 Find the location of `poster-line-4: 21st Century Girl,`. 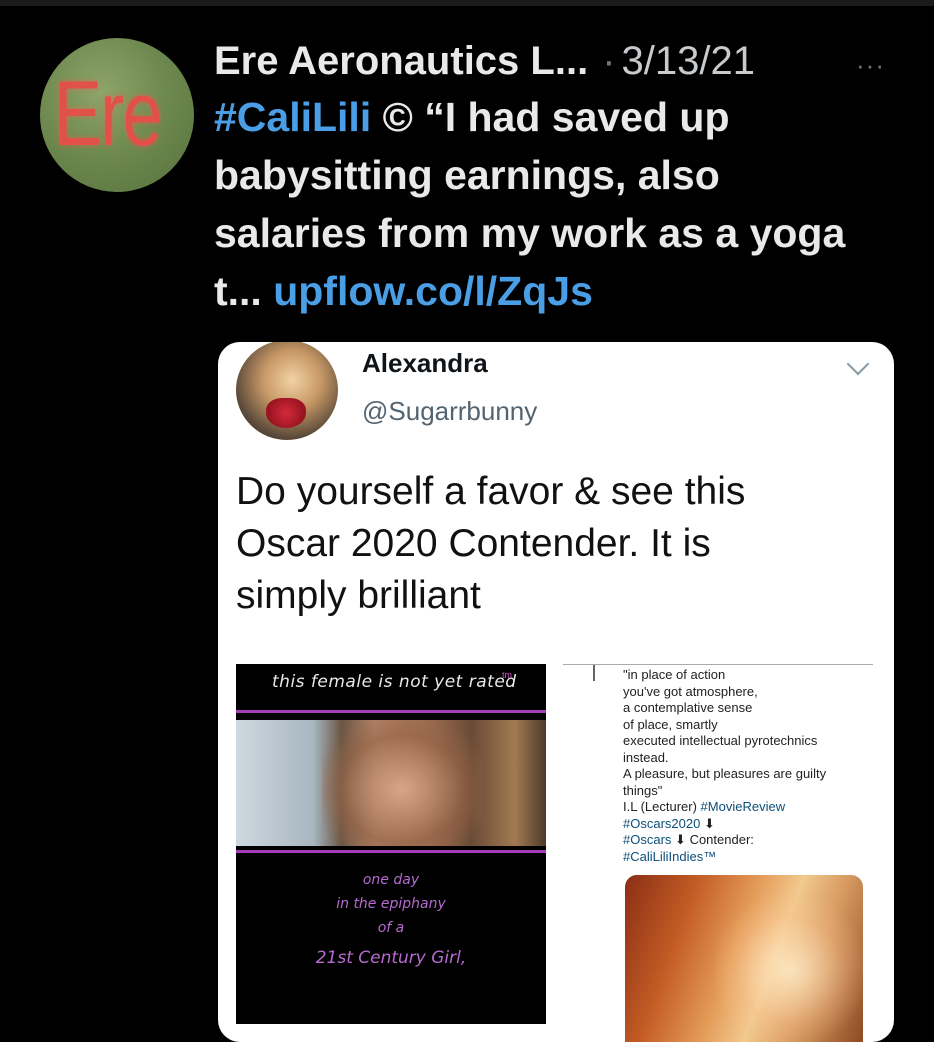

poster-line-4: 21st Century Girl, is located at coordinates (391, 958).